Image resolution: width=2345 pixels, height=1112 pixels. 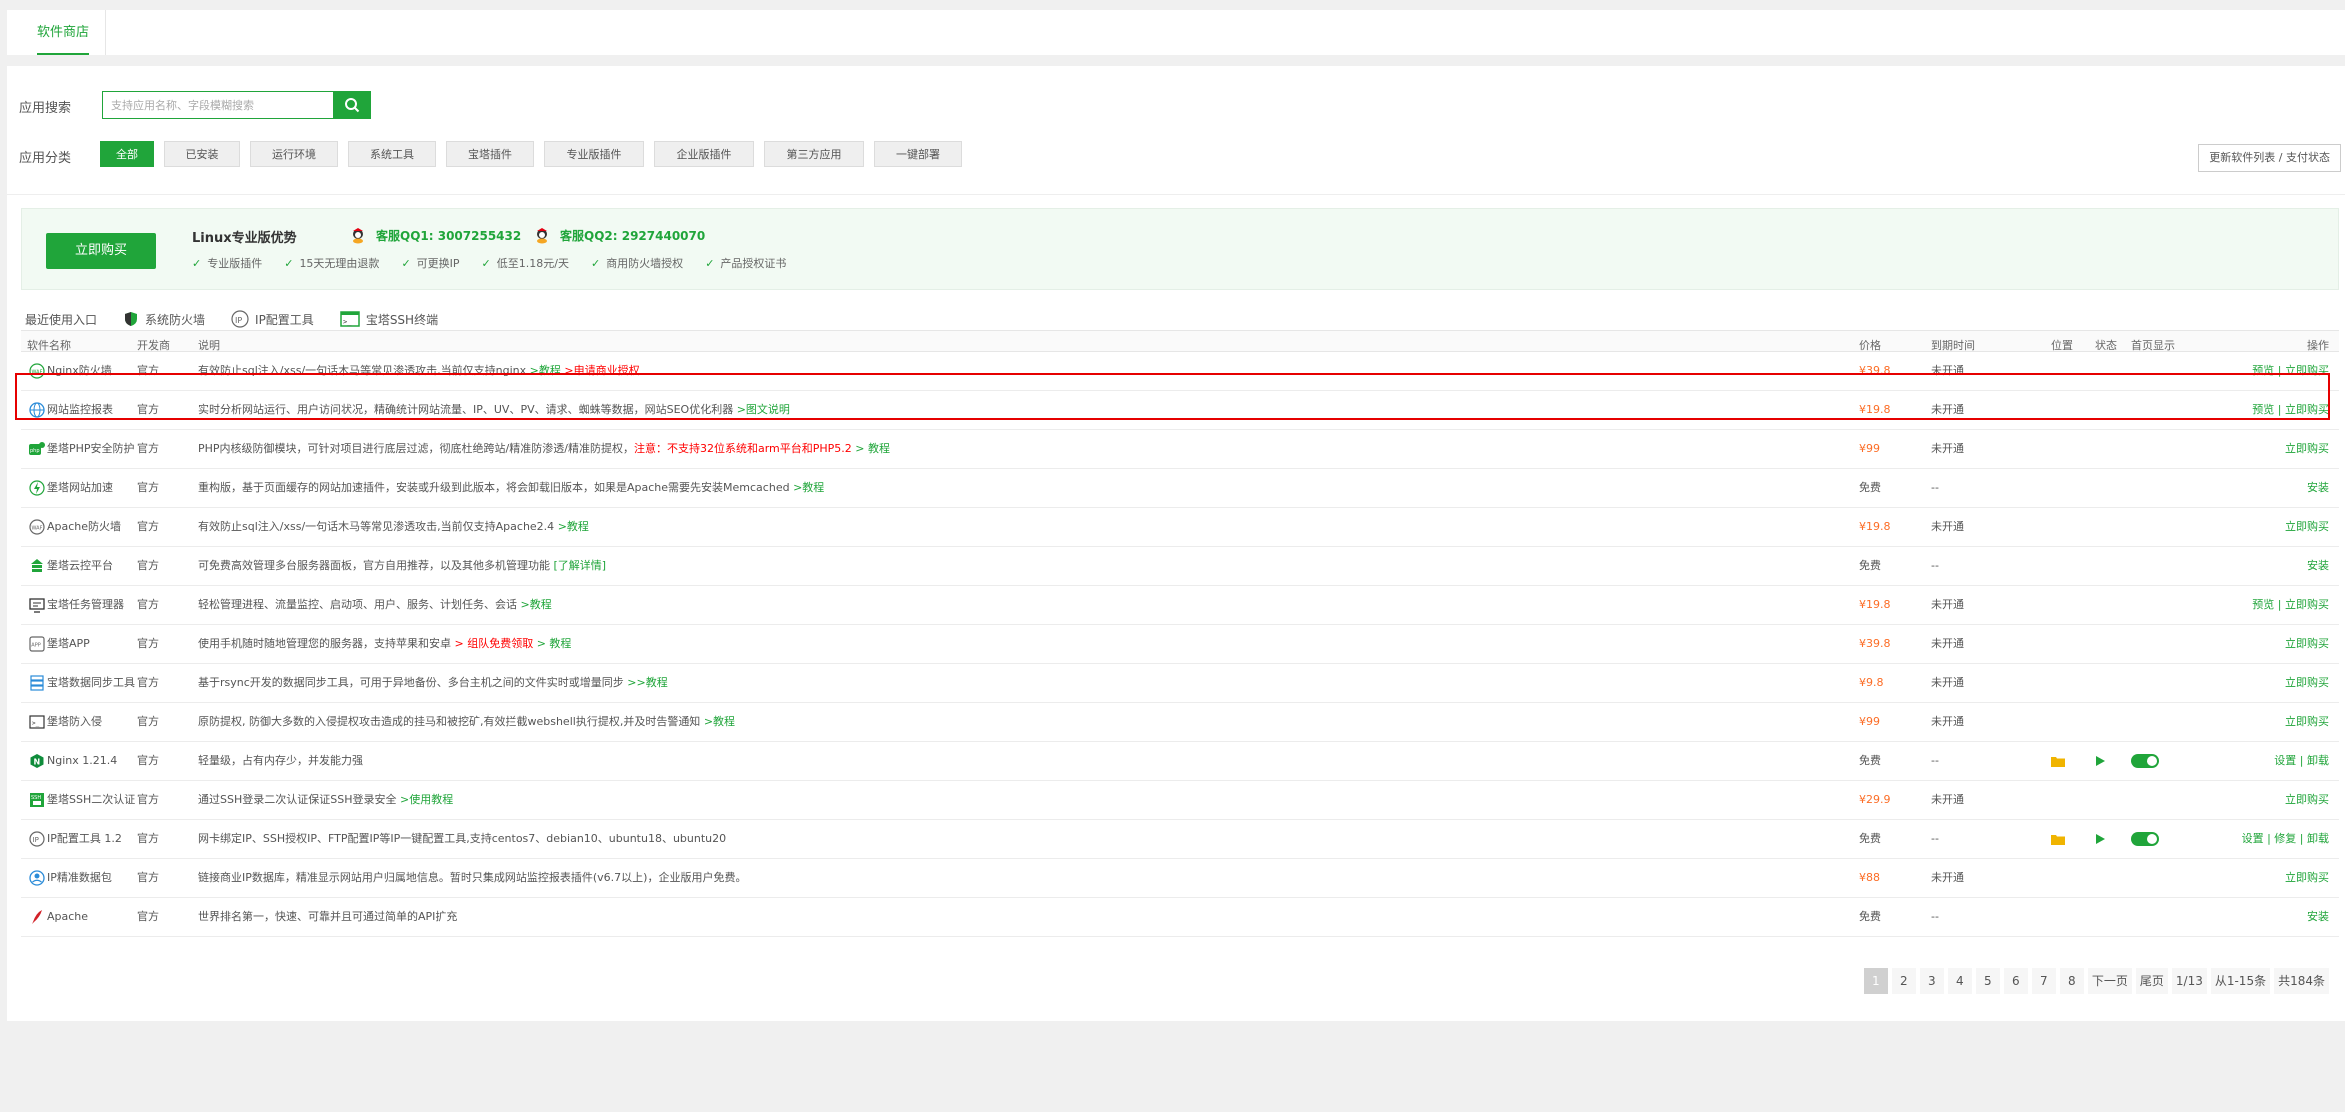 What do you see at coordinates (79, 878) in the screenshot?
I see `software-name: IP精准数据包` at bounding box center [79, 878].